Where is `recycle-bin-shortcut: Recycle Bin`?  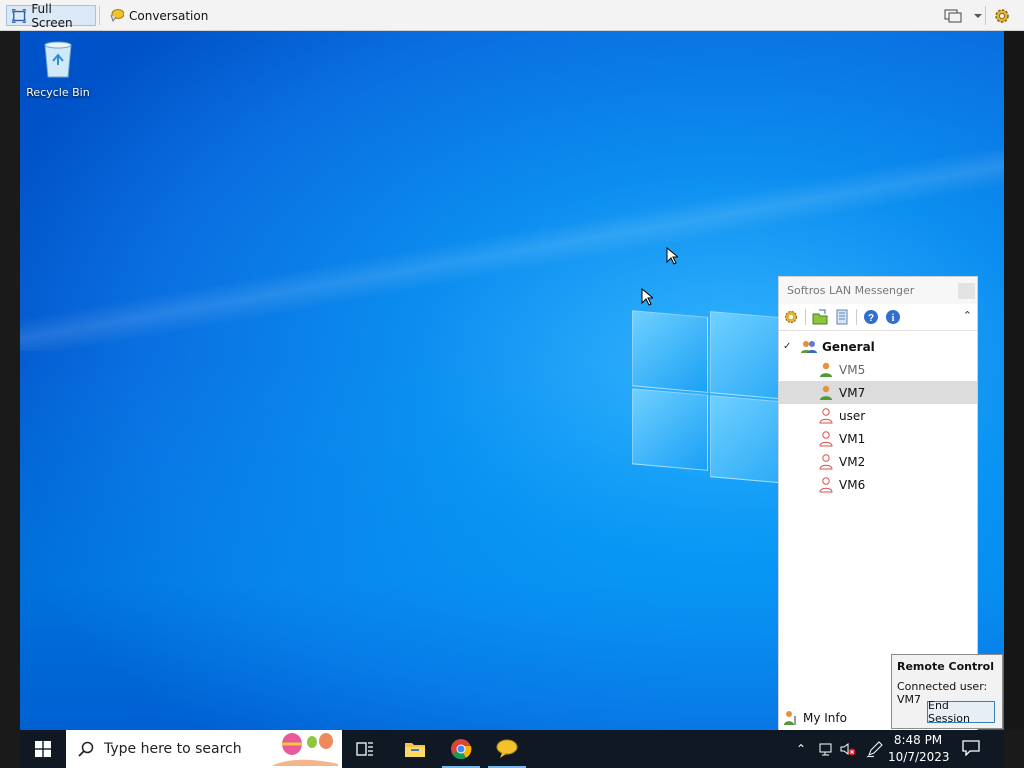
recycle-bin-shortcut: Recycle Bin is located at coordinates (58, 69).